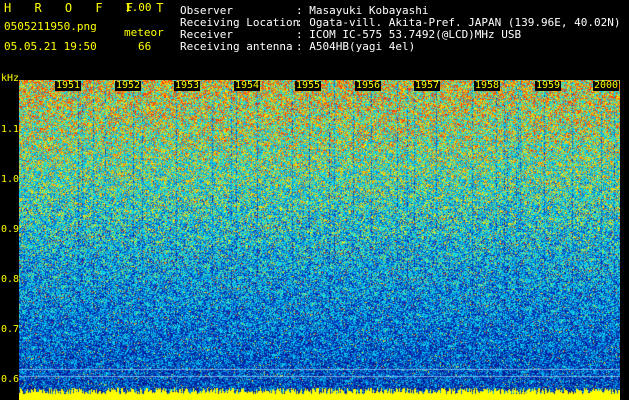 The image size is (629, 400). I want to click on y-tick-label: 0.8, so click(10, 279).